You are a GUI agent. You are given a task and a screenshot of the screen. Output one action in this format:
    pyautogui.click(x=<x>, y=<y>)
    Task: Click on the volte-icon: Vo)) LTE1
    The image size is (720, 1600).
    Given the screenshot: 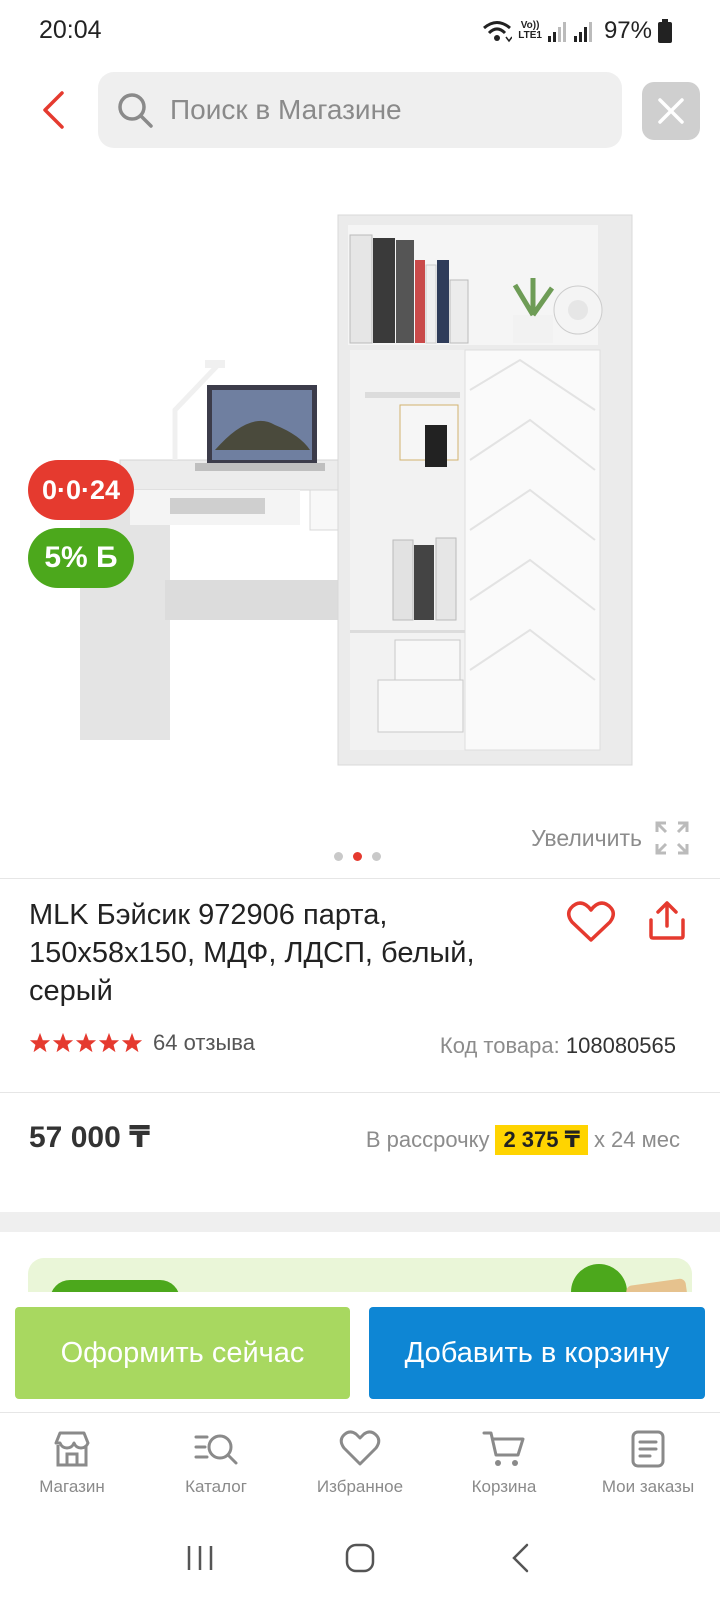 What is the action you would take?
    pyautogui.click(x=530, y=31)
    